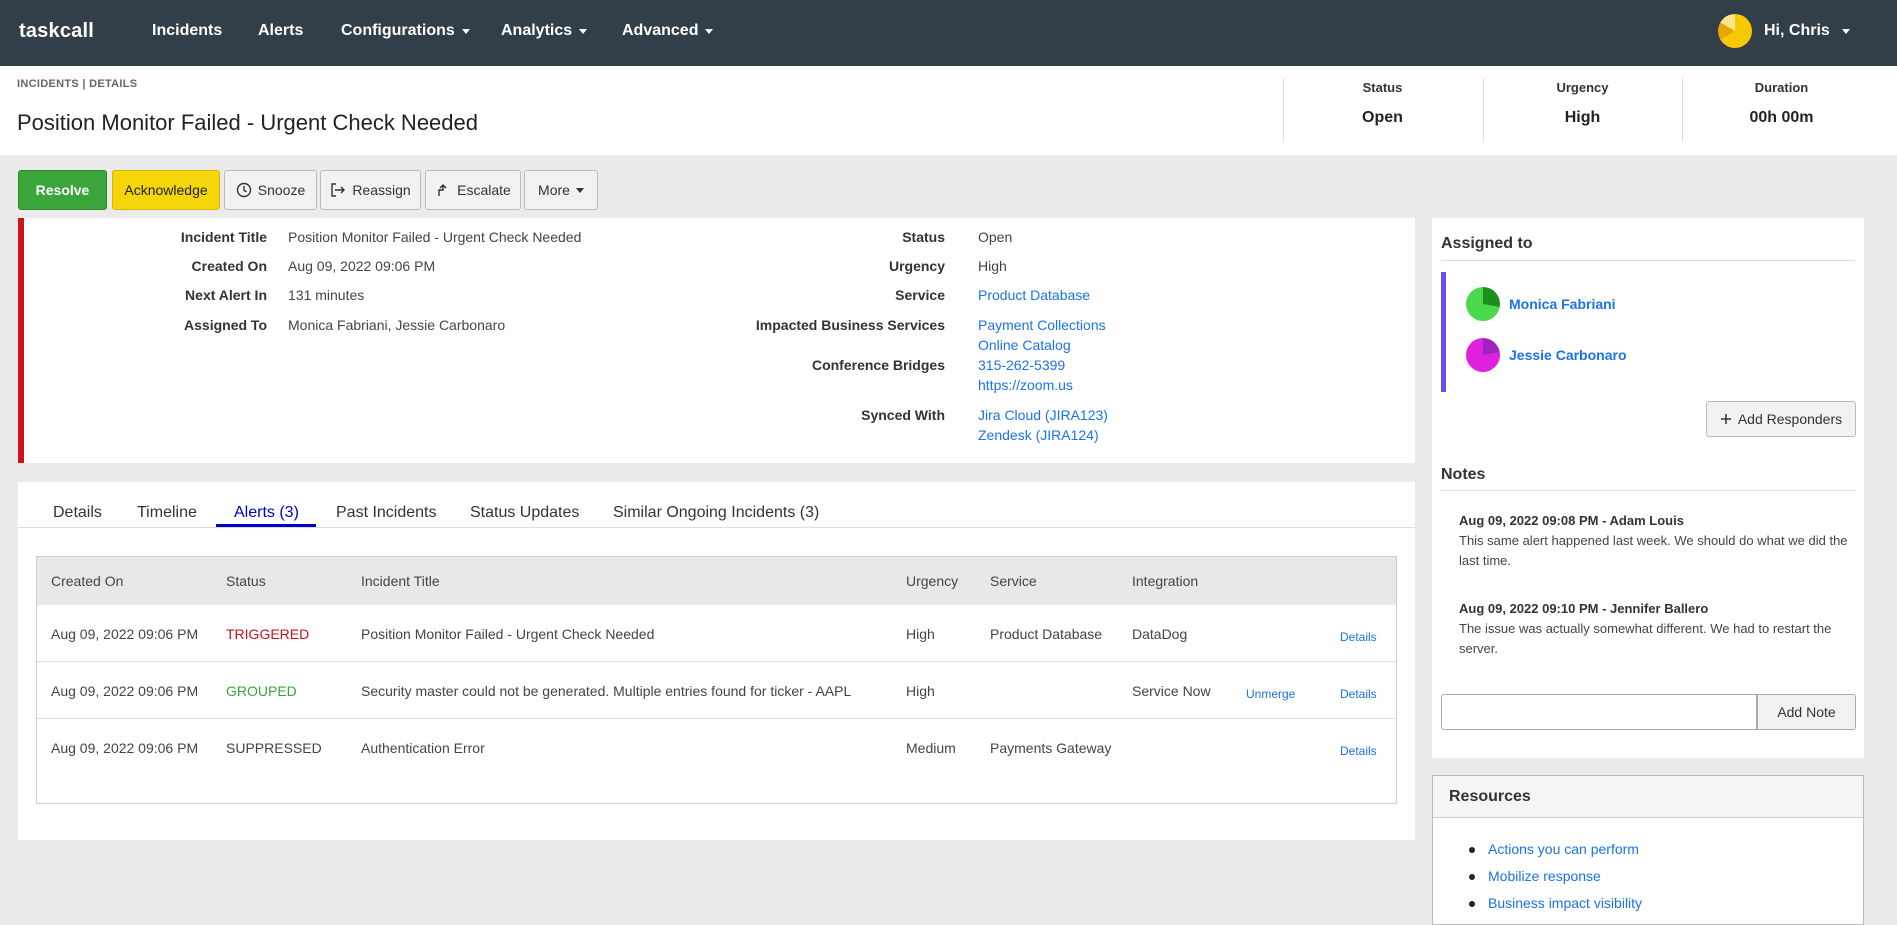  Describe the element at coordinates (338, 190) in the screenshot. I see `reassign-arrow-icon` at that location.